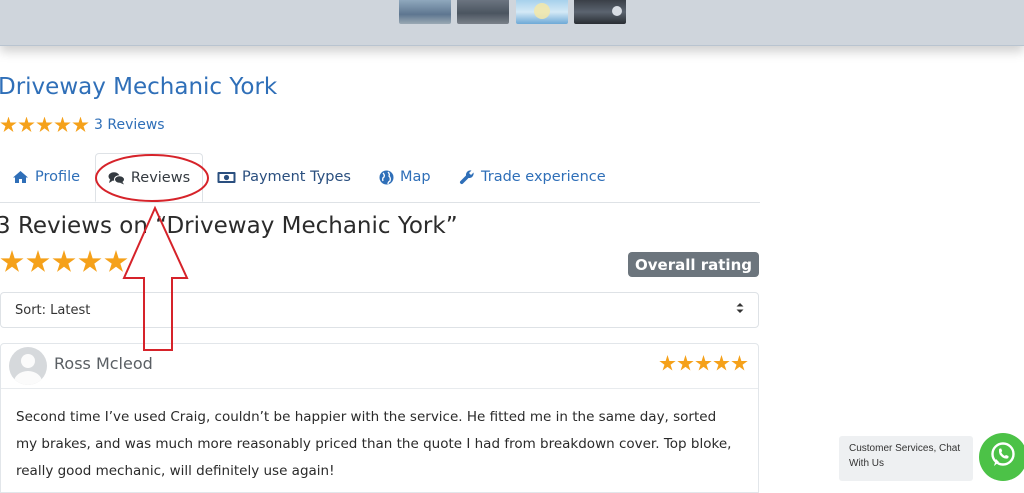  I want to click on tab-payment-types: Payment Types, so click(284, 177).